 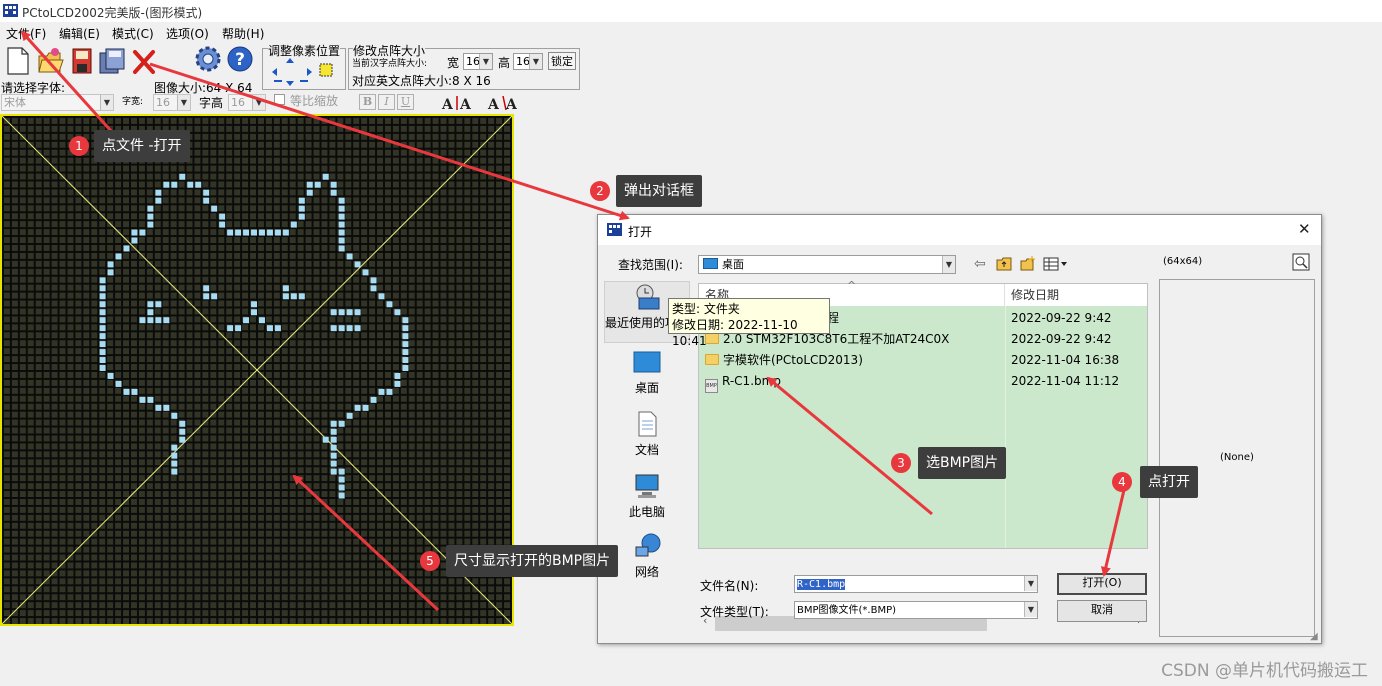 What do you see at coordinates (1065, 360) in the screenshot?
I see `file-date: 2022-11-04 16:38` at bounding box center [1065, 360].